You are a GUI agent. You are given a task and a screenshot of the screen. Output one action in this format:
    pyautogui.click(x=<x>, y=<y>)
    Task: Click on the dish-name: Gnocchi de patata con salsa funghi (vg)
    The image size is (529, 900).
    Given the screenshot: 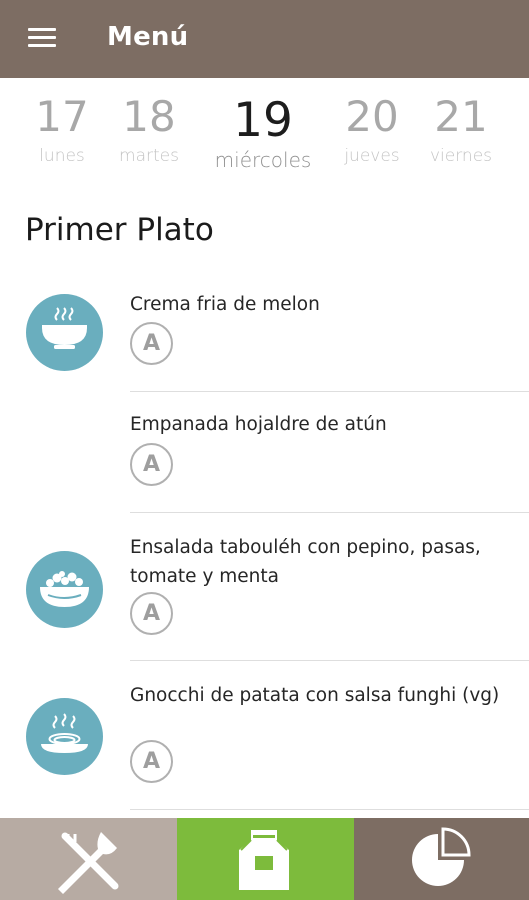 What is the action you would take?
    pyautogui.click(x=315, y=695)
    